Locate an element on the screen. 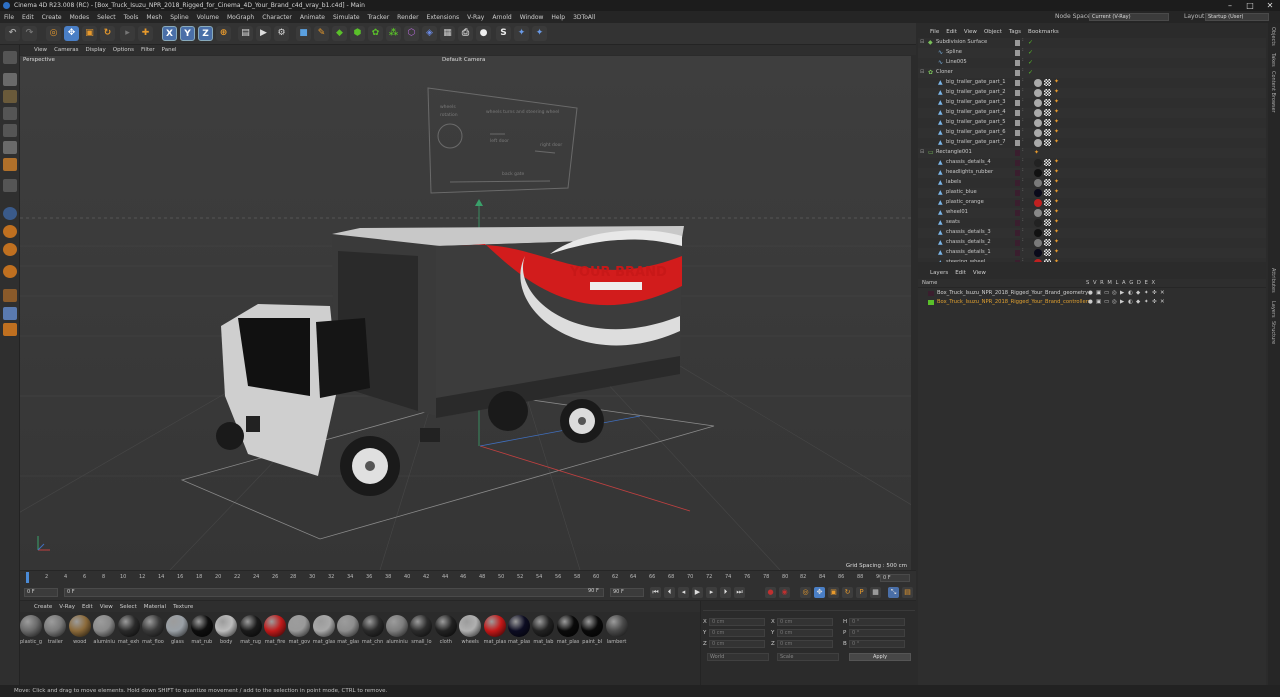 This screenshot has width=1280, height=697. menu-tracker: Tracker is located at coordinates (379, 17).